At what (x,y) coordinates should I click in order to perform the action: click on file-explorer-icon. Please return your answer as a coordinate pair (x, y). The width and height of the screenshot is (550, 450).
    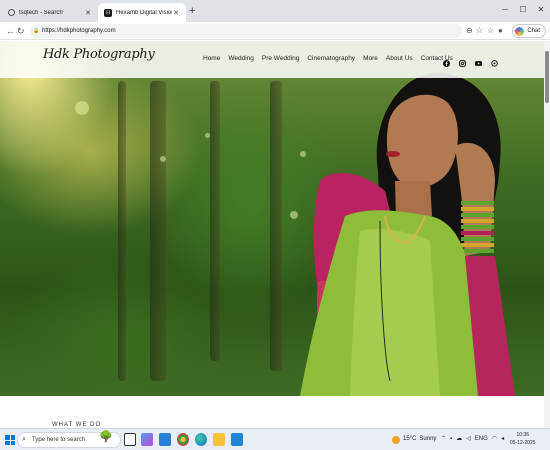
    Looking at the image, I should click on (219, 439).